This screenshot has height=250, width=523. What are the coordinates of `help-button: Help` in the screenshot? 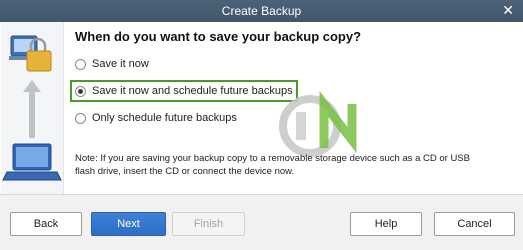 It's located at (386, 224).